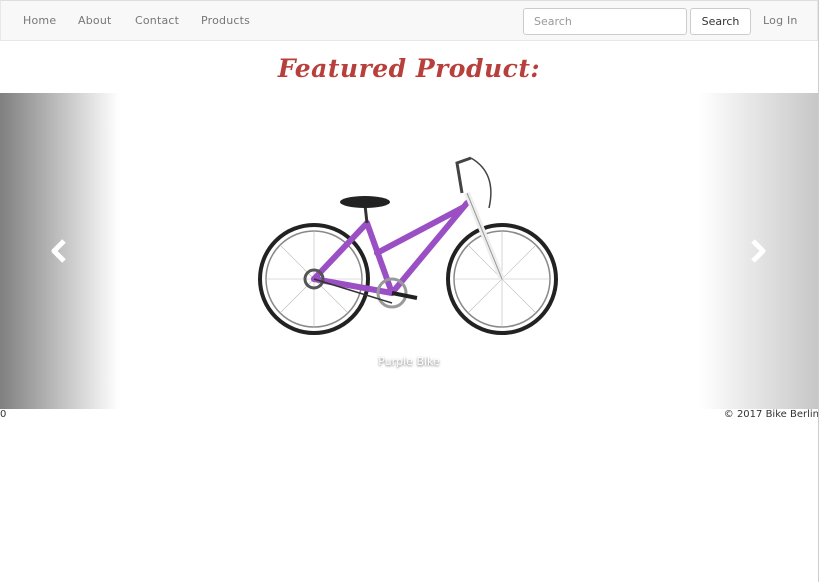 Image resolution: width=819 pixels, height=582 pixels. I want to click on chevron-right-icon, so click(758, 251).